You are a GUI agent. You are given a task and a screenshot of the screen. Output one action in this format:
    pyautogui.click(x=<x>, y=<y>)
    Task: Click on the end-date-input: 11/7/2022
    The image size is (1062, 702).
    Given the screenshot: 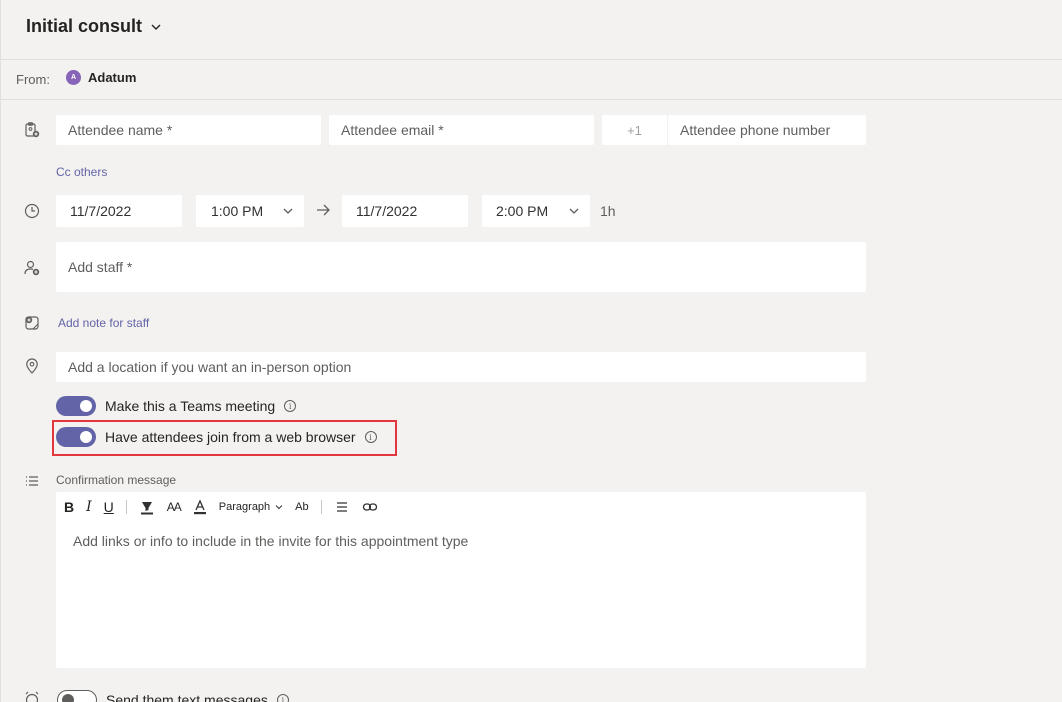 What is the action you would take?
    pyautogui.click(x=405, y=211)
    